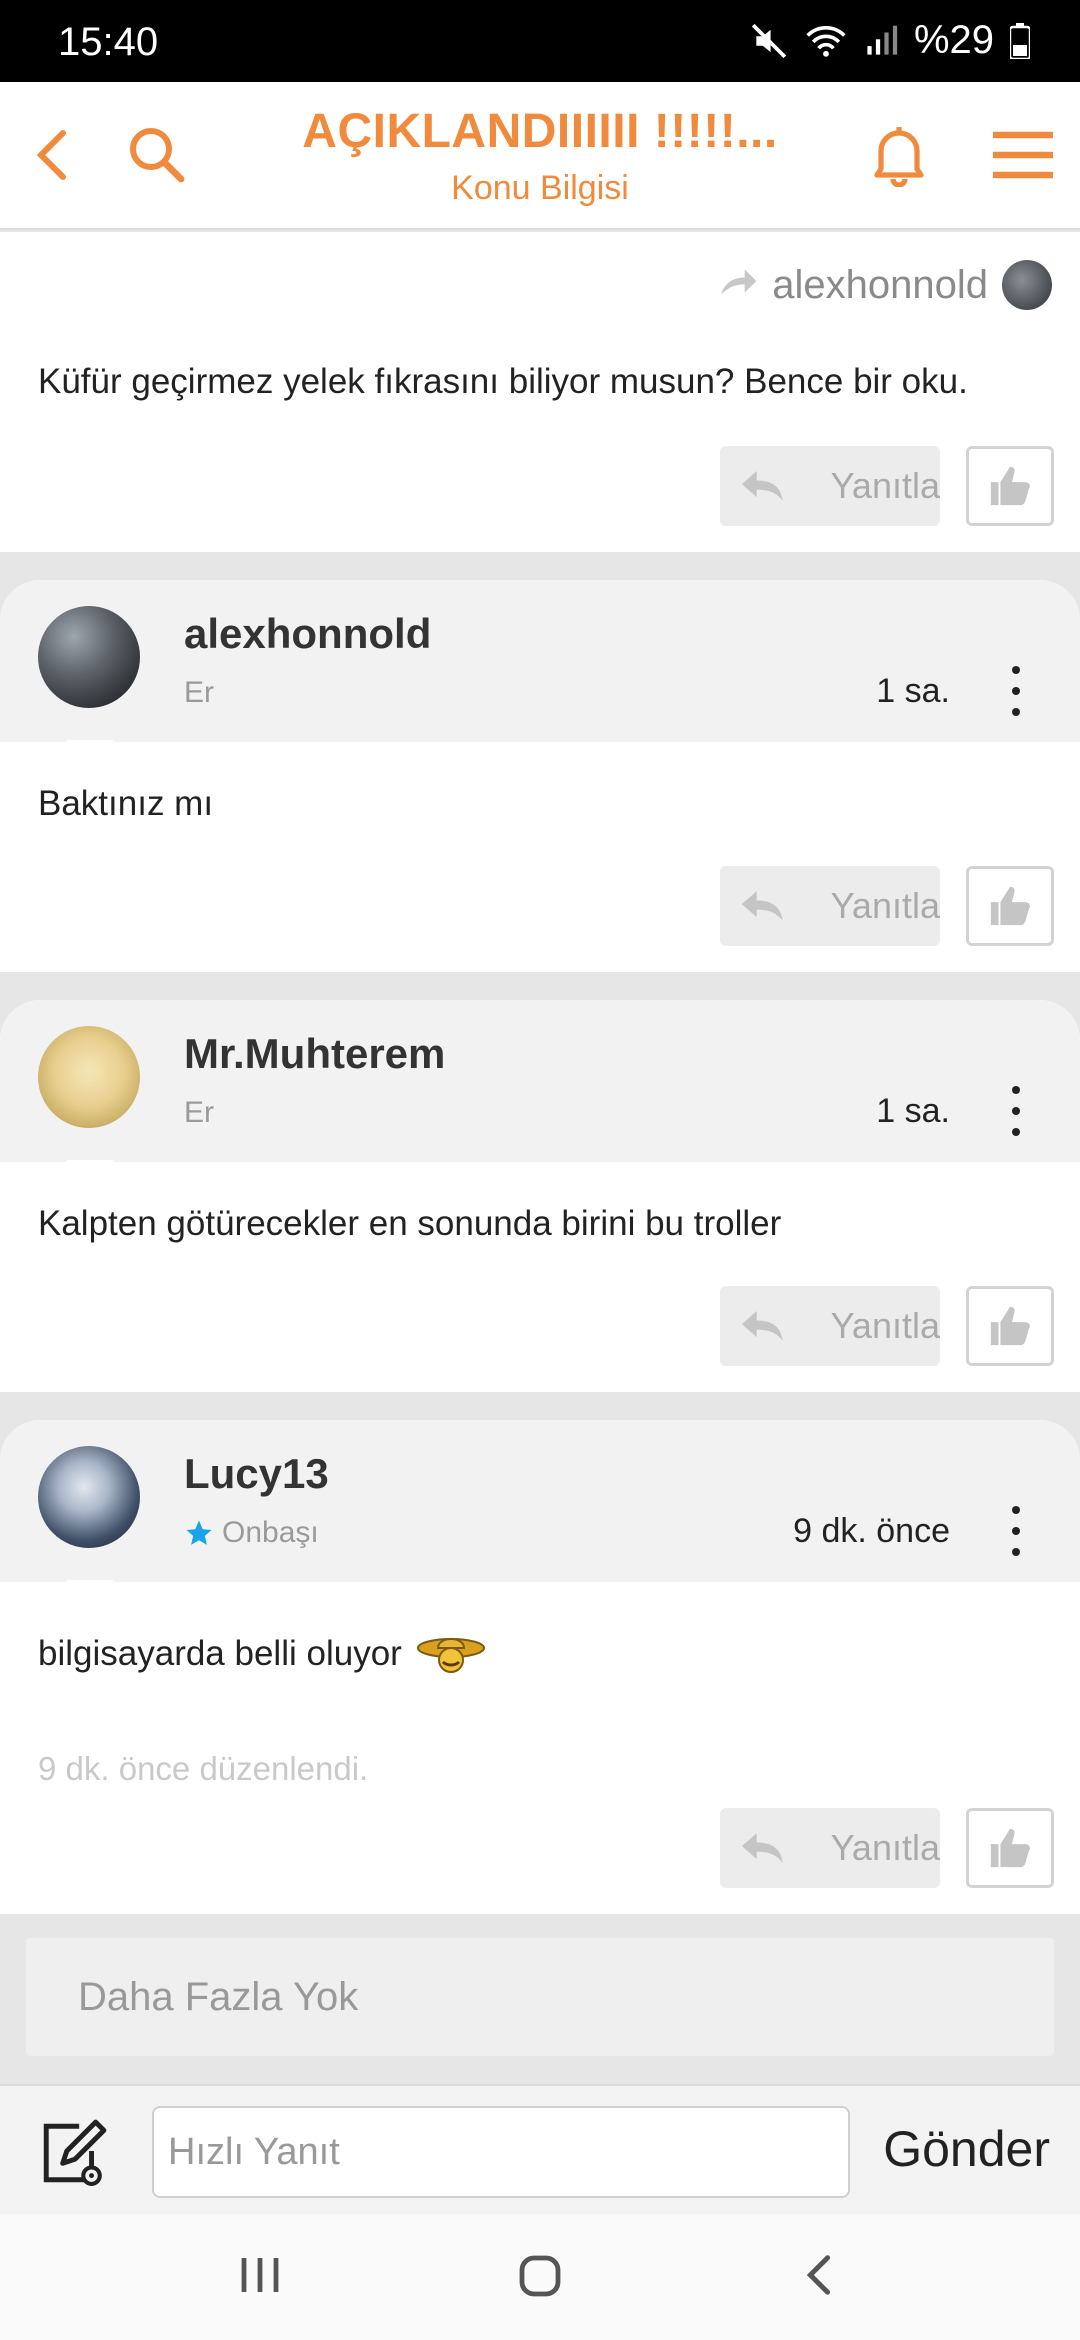  What do you see at coordinates (1020, 40) in the screenshot?
I see `battery-icon` at bounding box center [1020, 40].